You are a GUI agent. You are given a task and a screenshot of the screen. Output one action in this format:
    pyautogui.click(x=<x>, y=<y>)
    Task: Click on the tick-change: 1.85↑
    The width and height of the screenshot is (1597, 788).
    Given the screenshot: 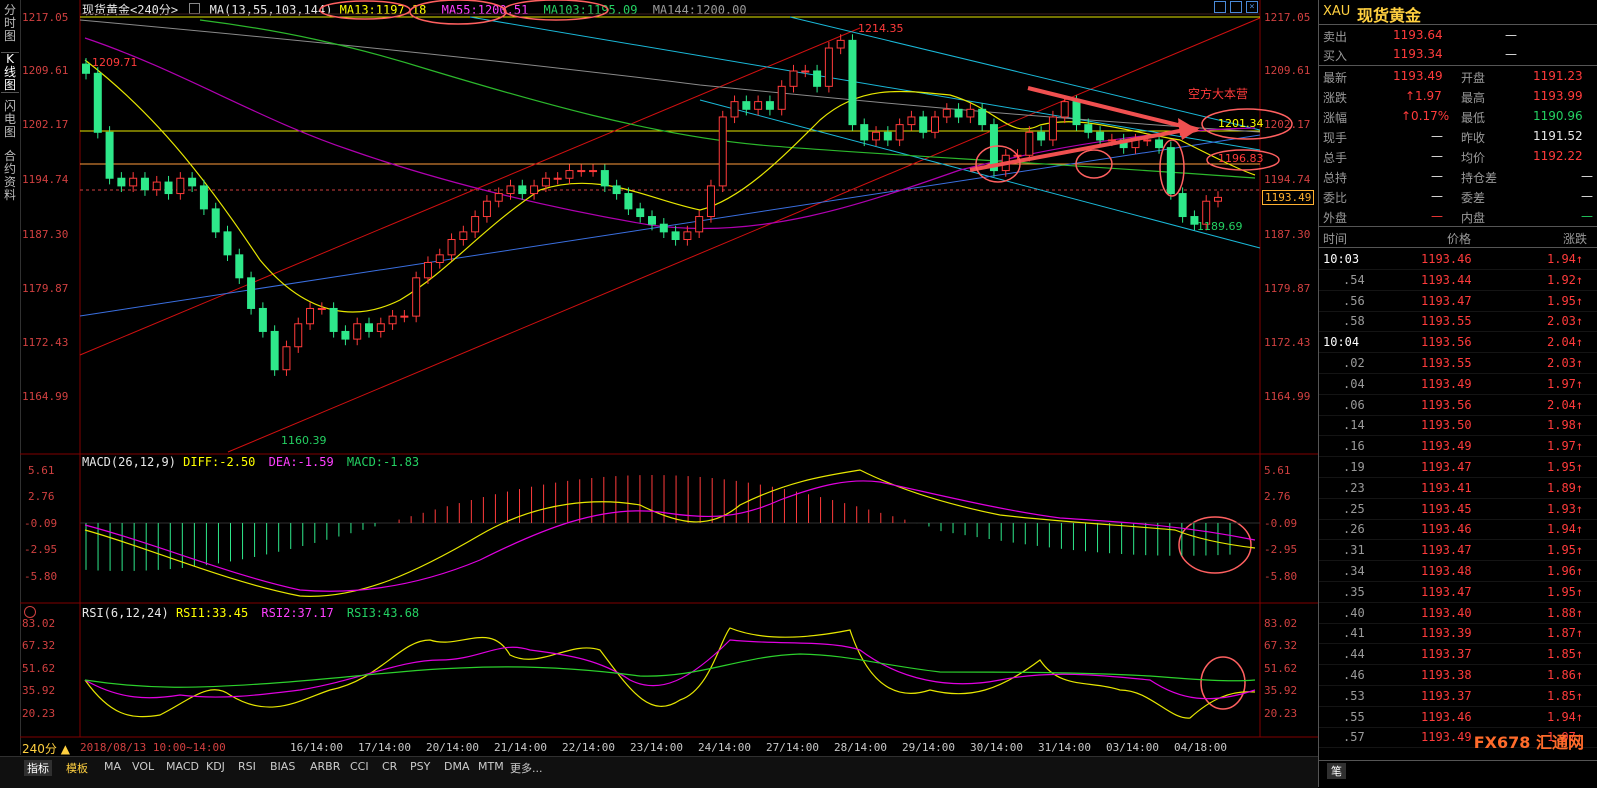 What is the action you would take?
    pyautogui.click(x=1565, y=654)
    